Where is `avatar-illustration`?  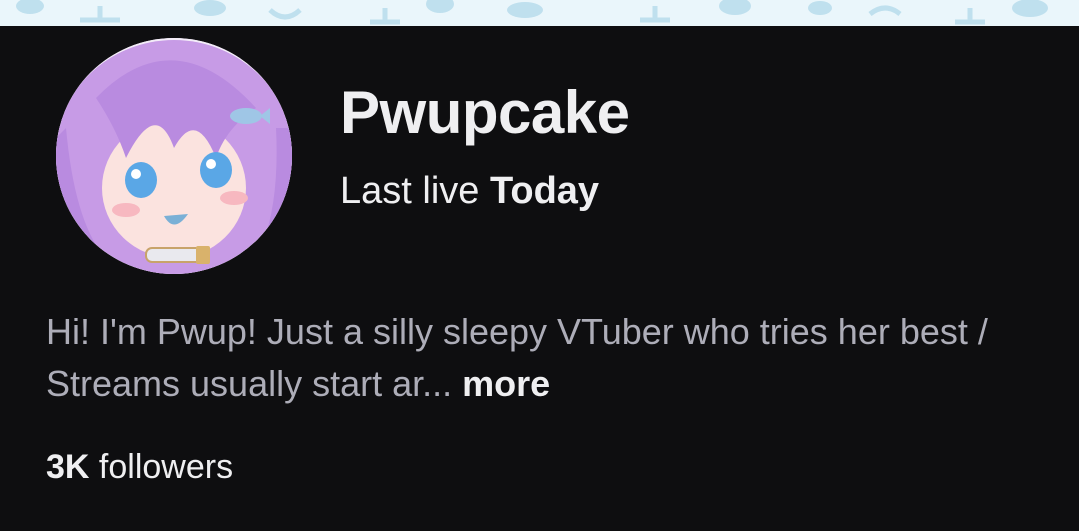
avatar-illustration is located at coordinates (174, 156).